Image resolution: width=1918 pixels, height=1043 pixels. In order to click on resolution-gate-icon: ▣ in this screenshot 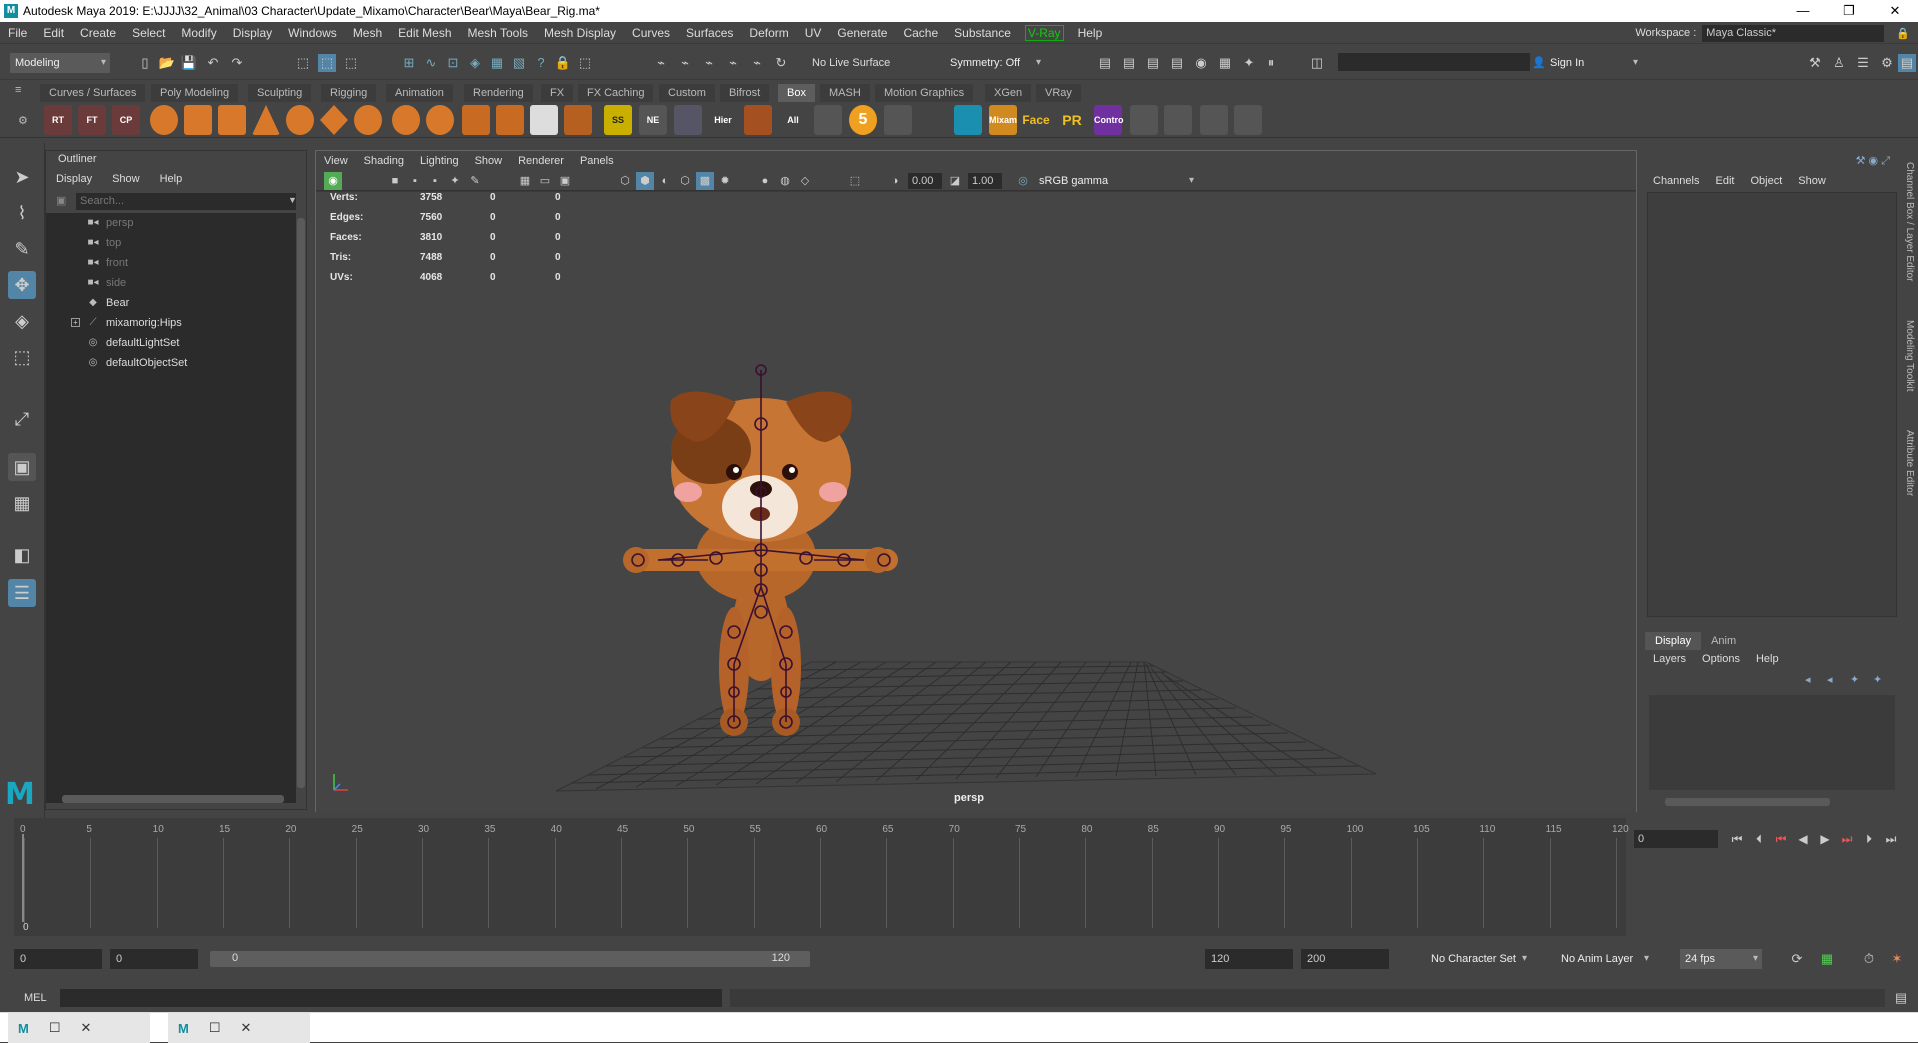, I will do `click(565, 181)`.